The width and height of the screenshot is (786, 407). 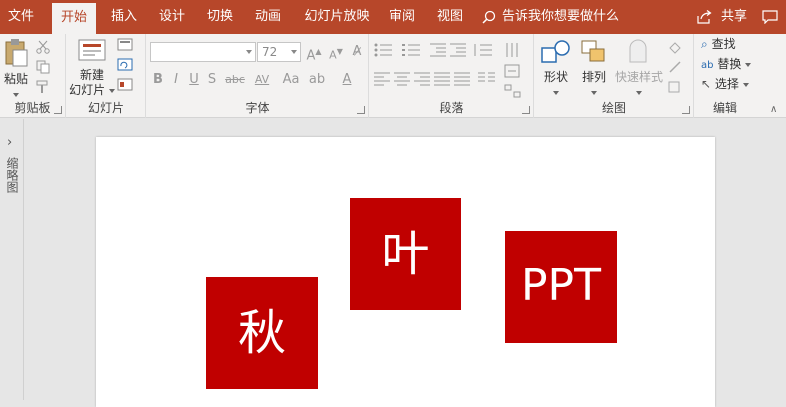 I want to click on tab-insert: 插入, so click(x=124, y=17).